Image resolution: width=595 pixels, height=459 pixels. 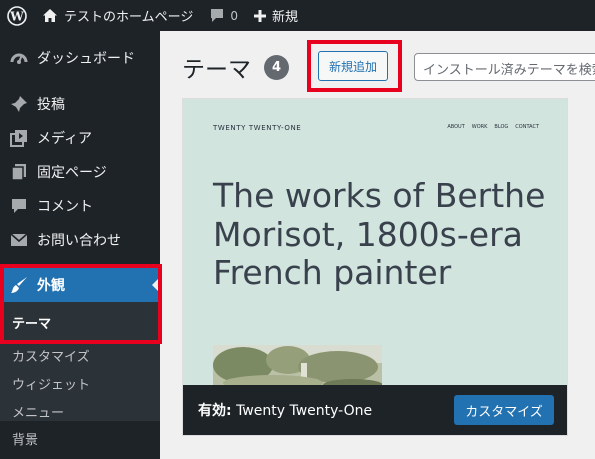 I want to click on appearance-submenu: テーマ カスタマイズ ウィジェット メニュー, so click(x=80, y=361).